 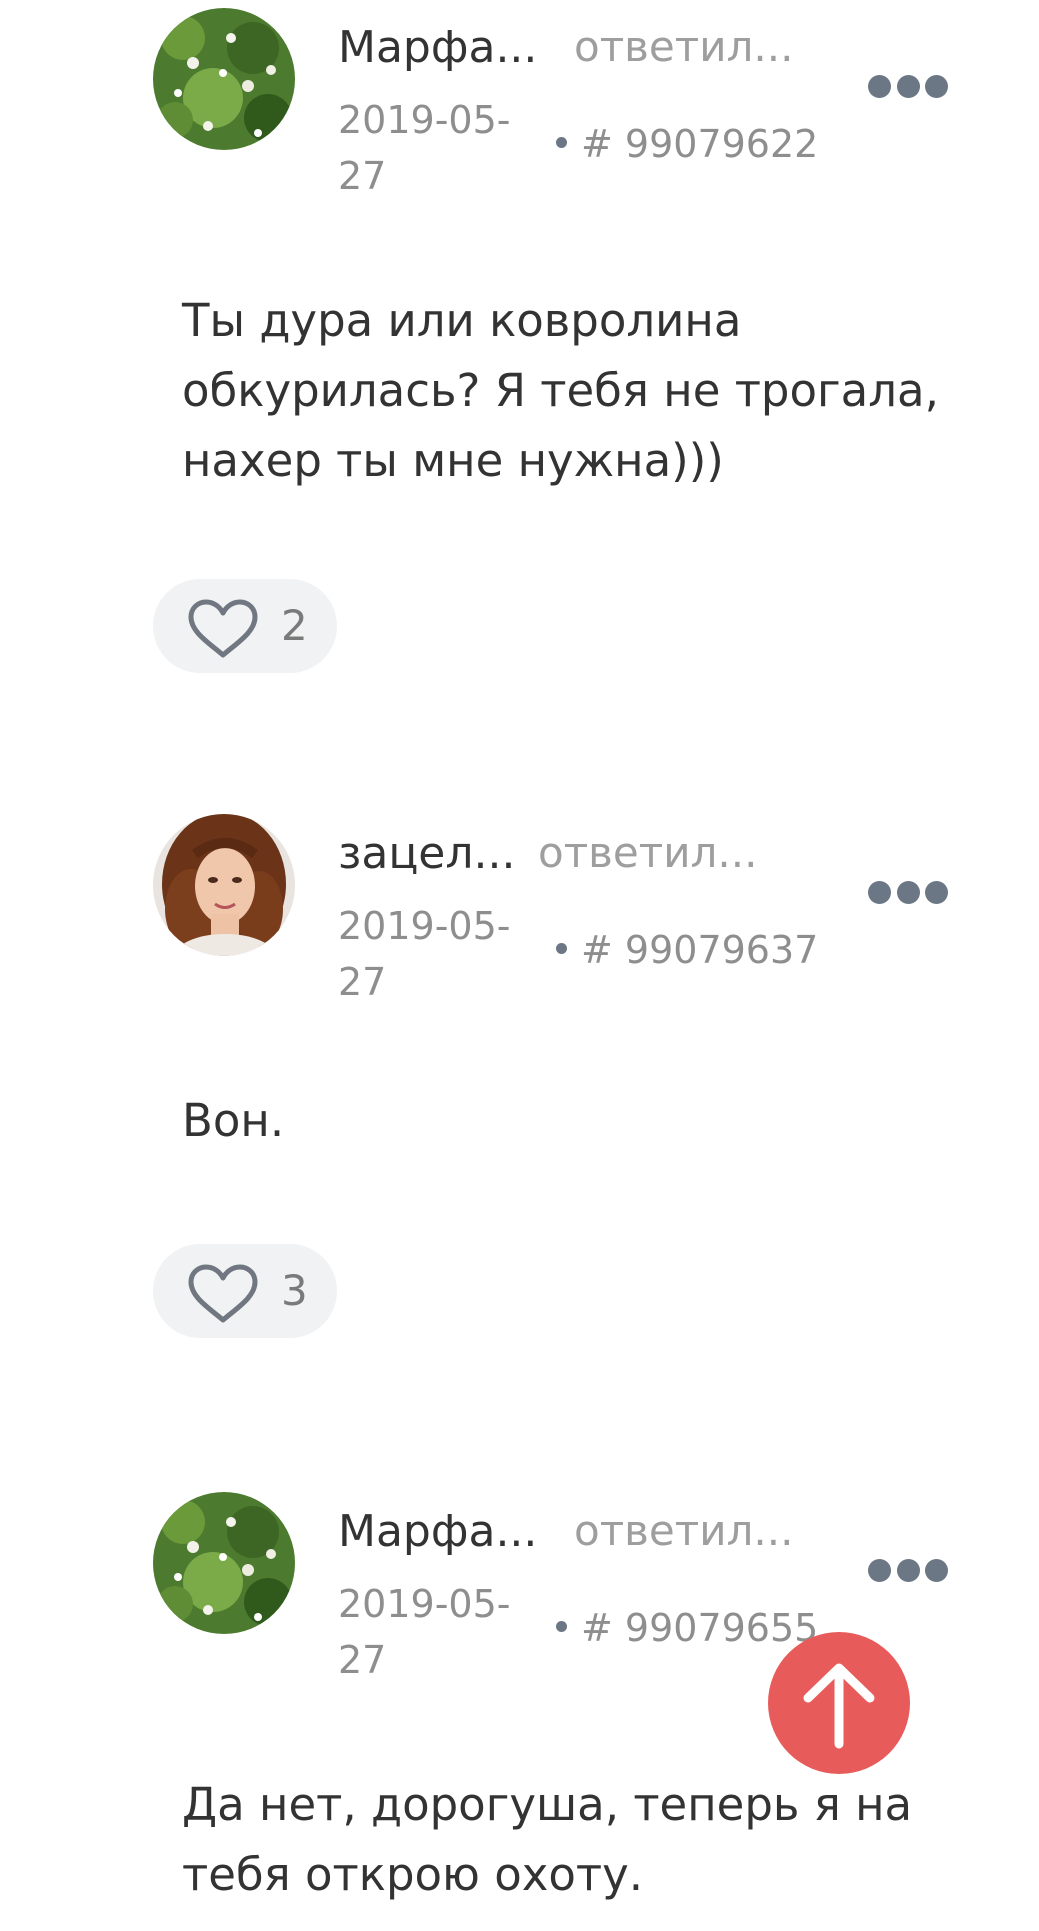 I want to click on comment-id: # 99079622, so click(x=687, y=144).